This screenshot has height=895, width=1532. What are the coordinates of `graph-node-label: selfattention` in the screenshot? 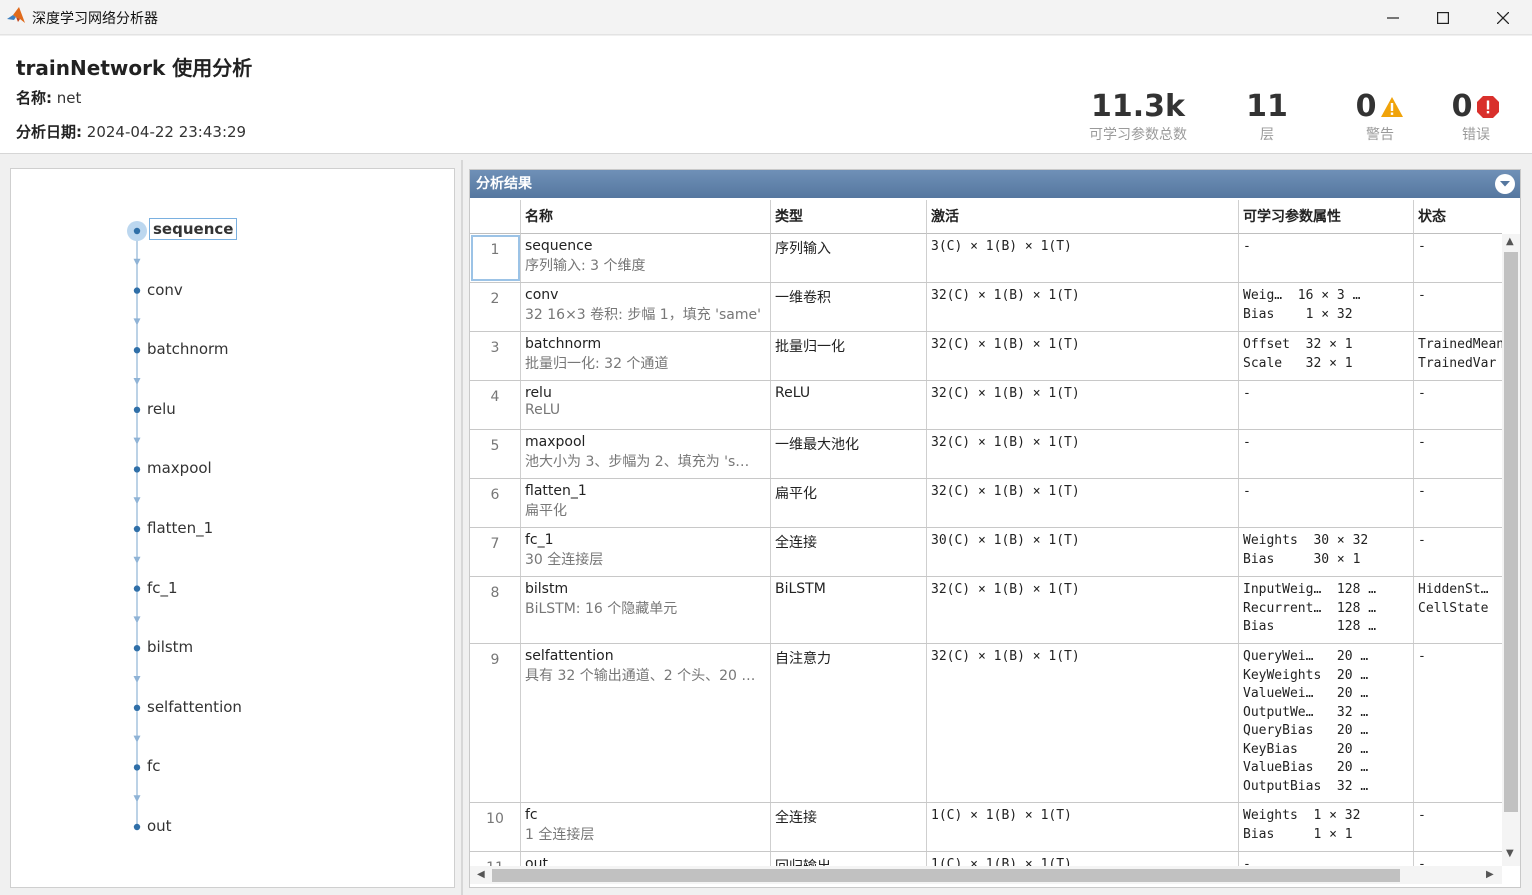 It's located at (194, 707).